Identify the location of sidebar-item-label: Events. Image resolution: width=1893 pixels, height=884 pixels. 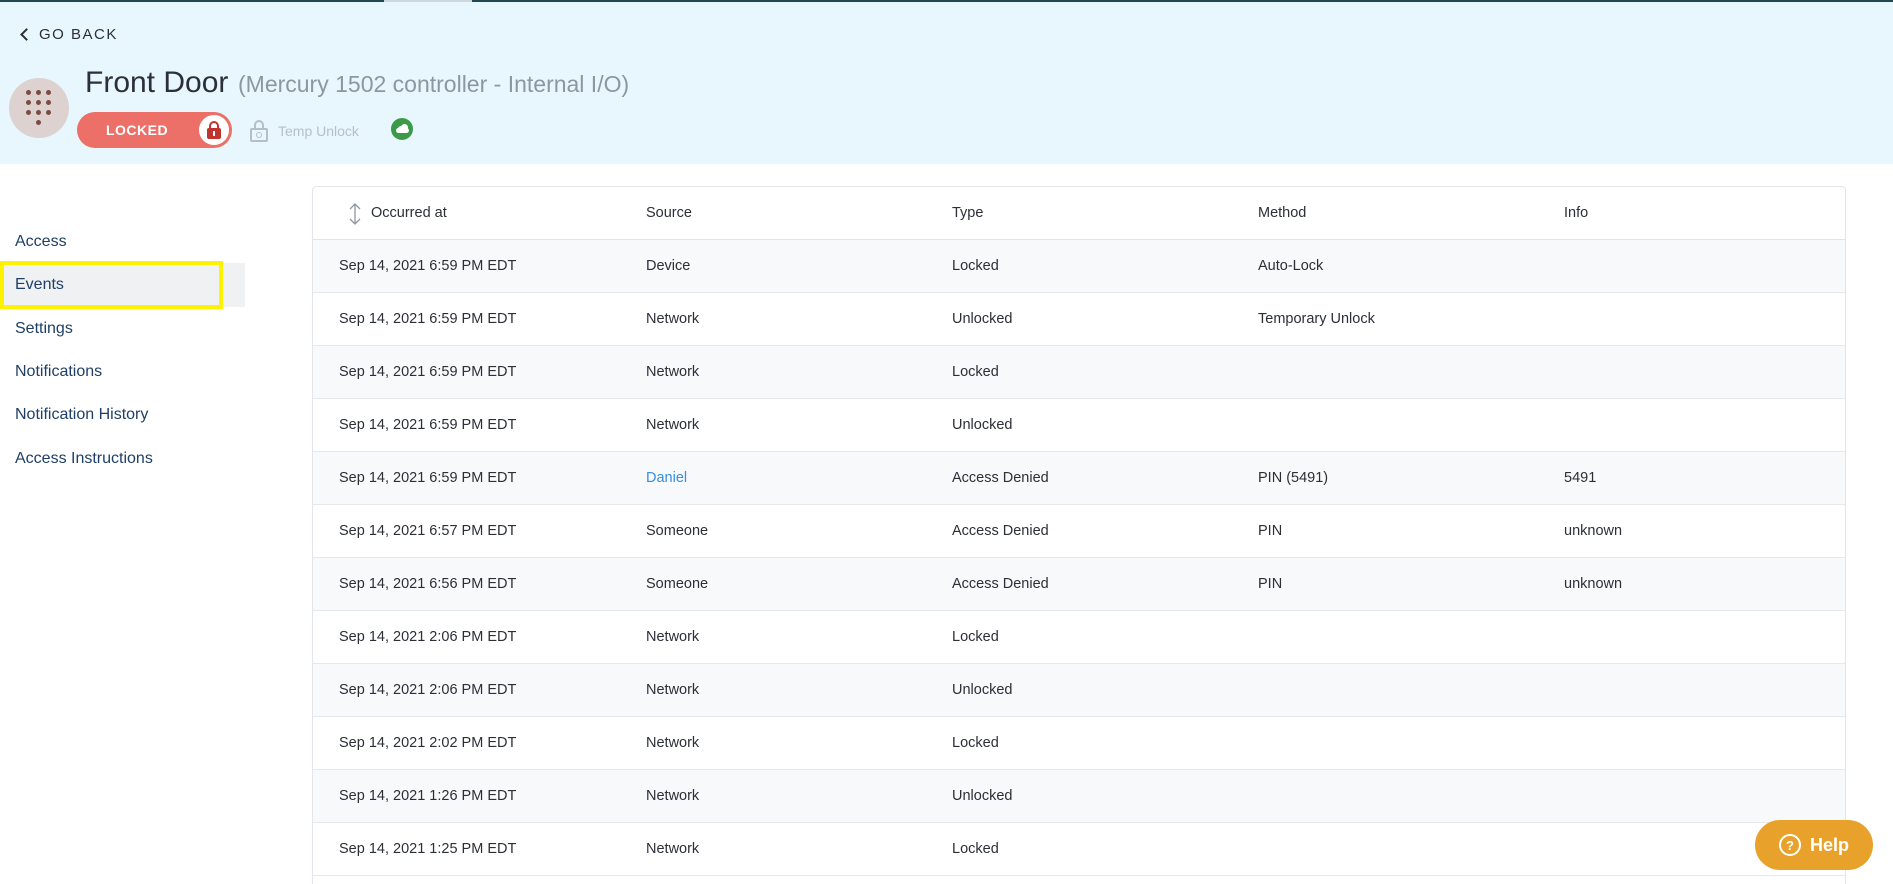
(39, 284).